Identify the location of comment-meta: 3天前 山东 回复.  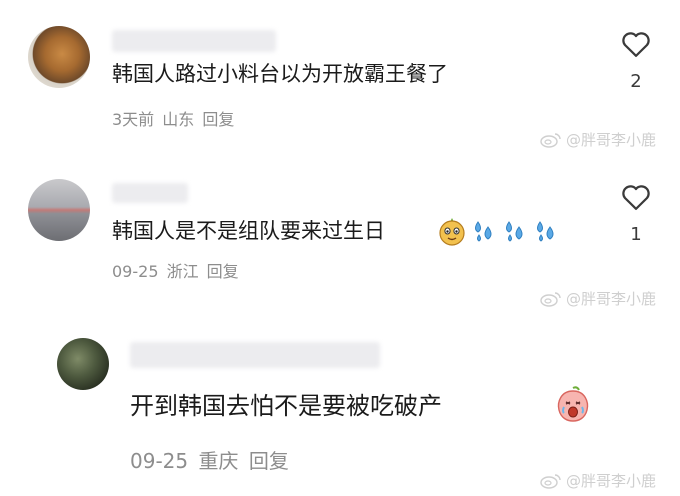
(173, 120).